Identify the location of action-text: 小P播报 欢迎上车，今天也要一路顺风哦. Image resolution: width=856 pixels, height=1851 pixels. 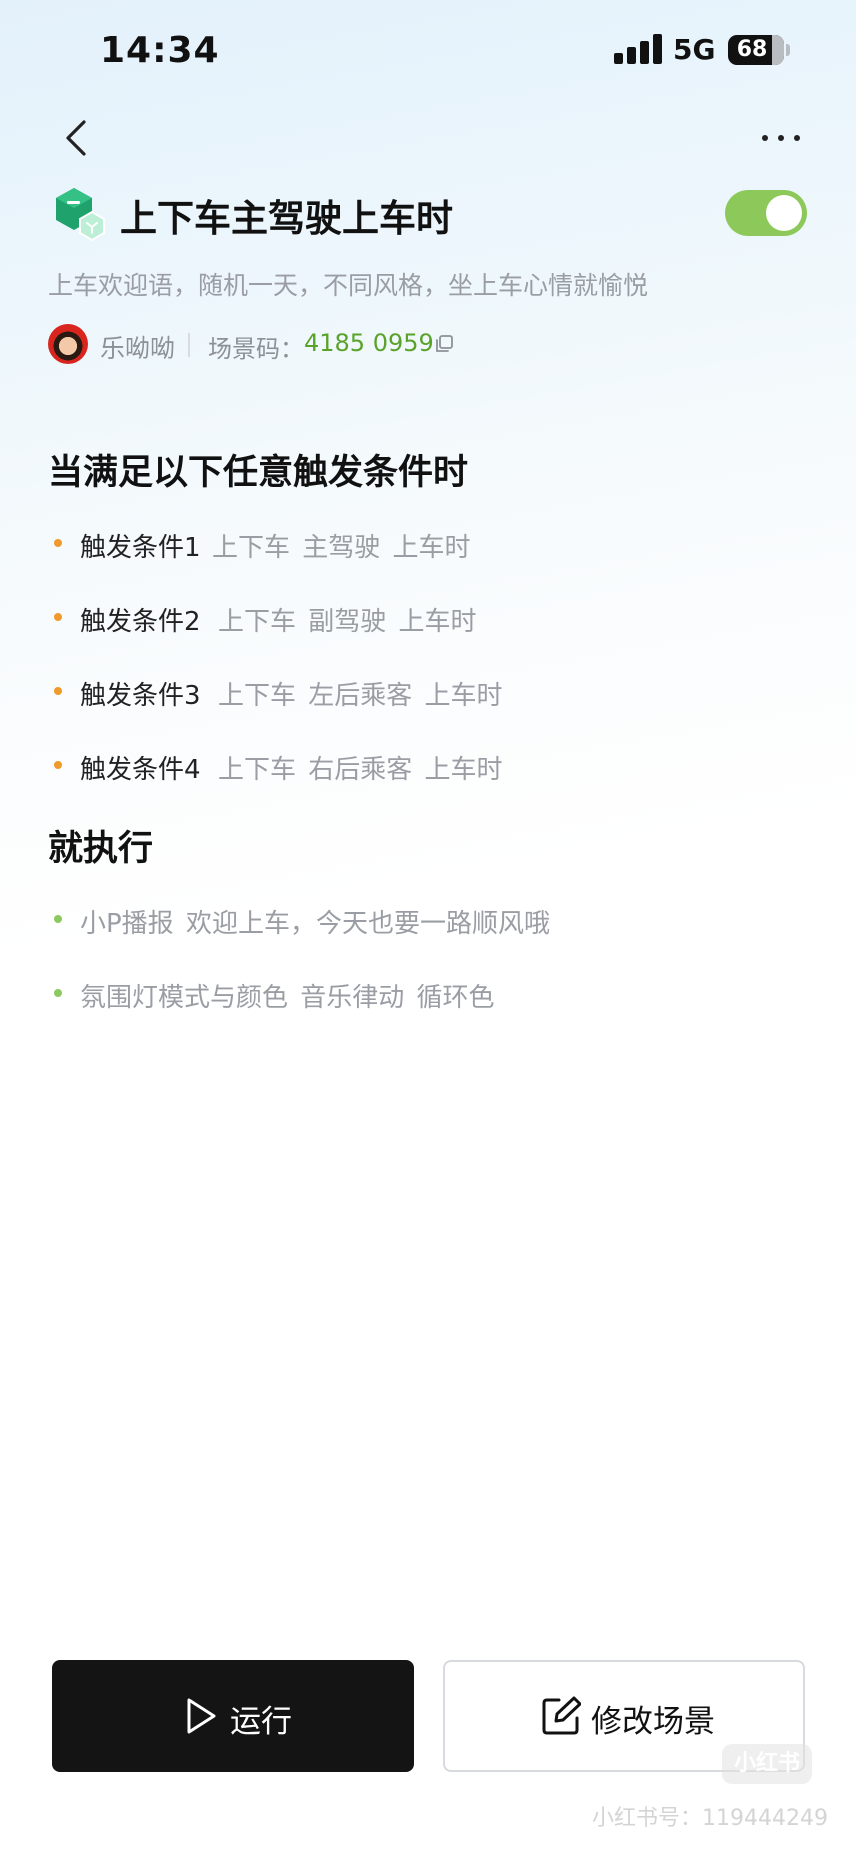
(315, 924).